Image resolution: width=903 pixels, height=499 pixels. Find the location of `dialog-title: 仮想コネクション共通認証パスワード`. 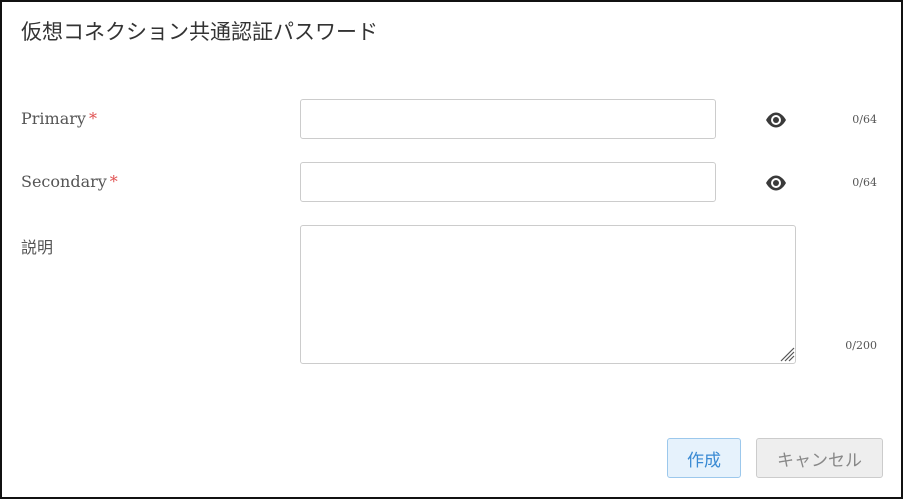

dialog-title: 仮想コネクション共通認証パスワード is located at coordinates (199, 32).